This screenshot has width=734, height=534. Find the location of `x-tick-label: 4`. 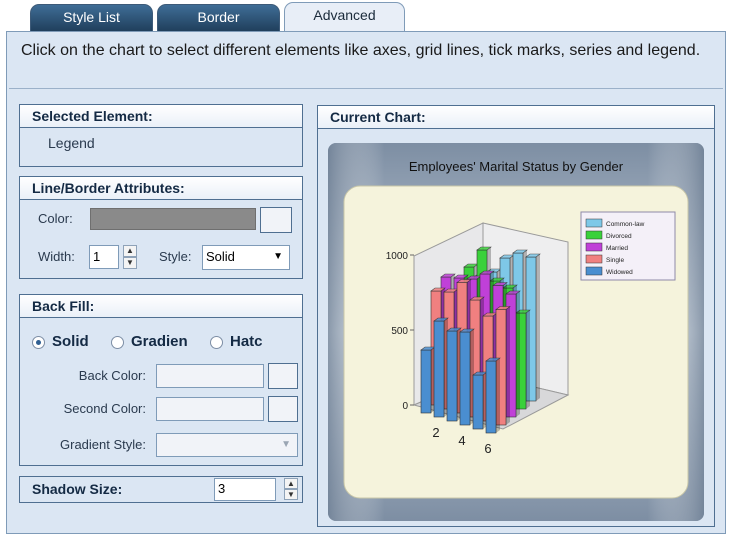

x-tick-label: 4 is located at coordinates (461, 440).